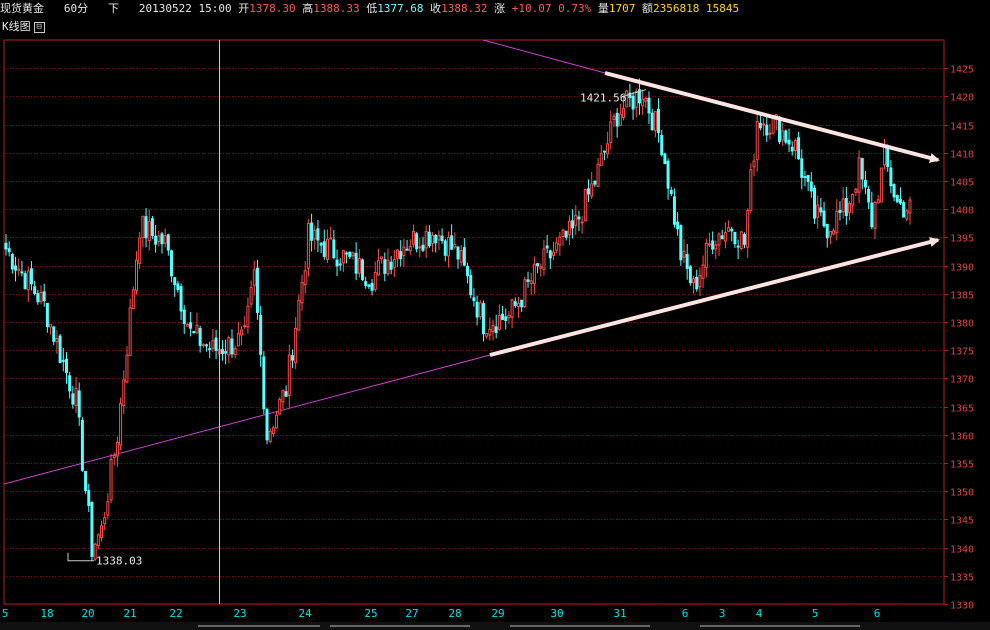 Image resolution: width=990 pixels, height=630 pixels. What do you see at coordinates (5, 613) in the screenshot?
I see `x-tick-label: 5` at bounding box center [5, 613].